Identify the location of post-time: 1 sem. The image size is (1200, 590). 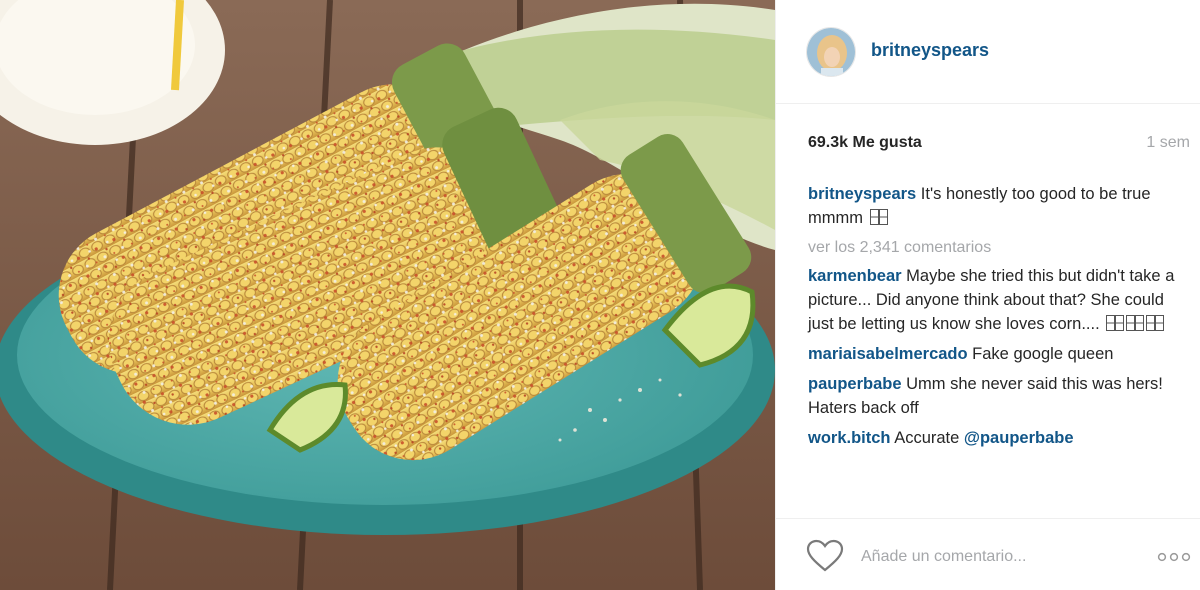
(1168, 143).